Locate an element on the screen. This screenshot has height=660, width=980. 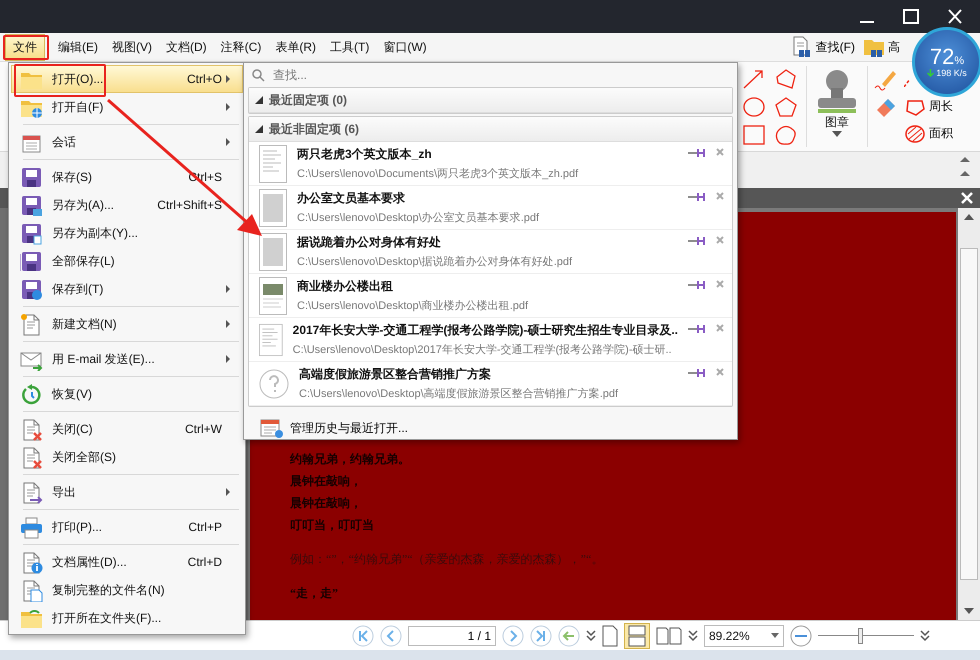
menu-item: 复制完整的文件名(N) is located at coordinates (127, 590).